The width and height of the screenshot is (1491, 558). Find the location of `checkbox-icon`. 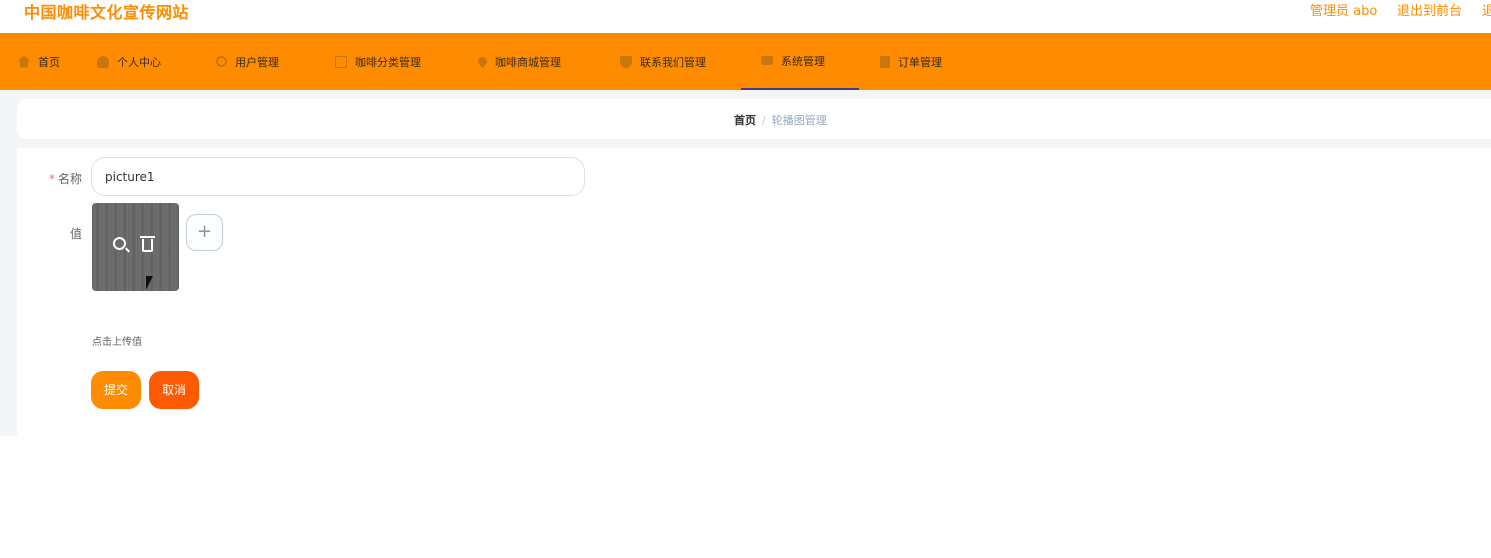

checkbox-icon is located at coordinates (341, 61).